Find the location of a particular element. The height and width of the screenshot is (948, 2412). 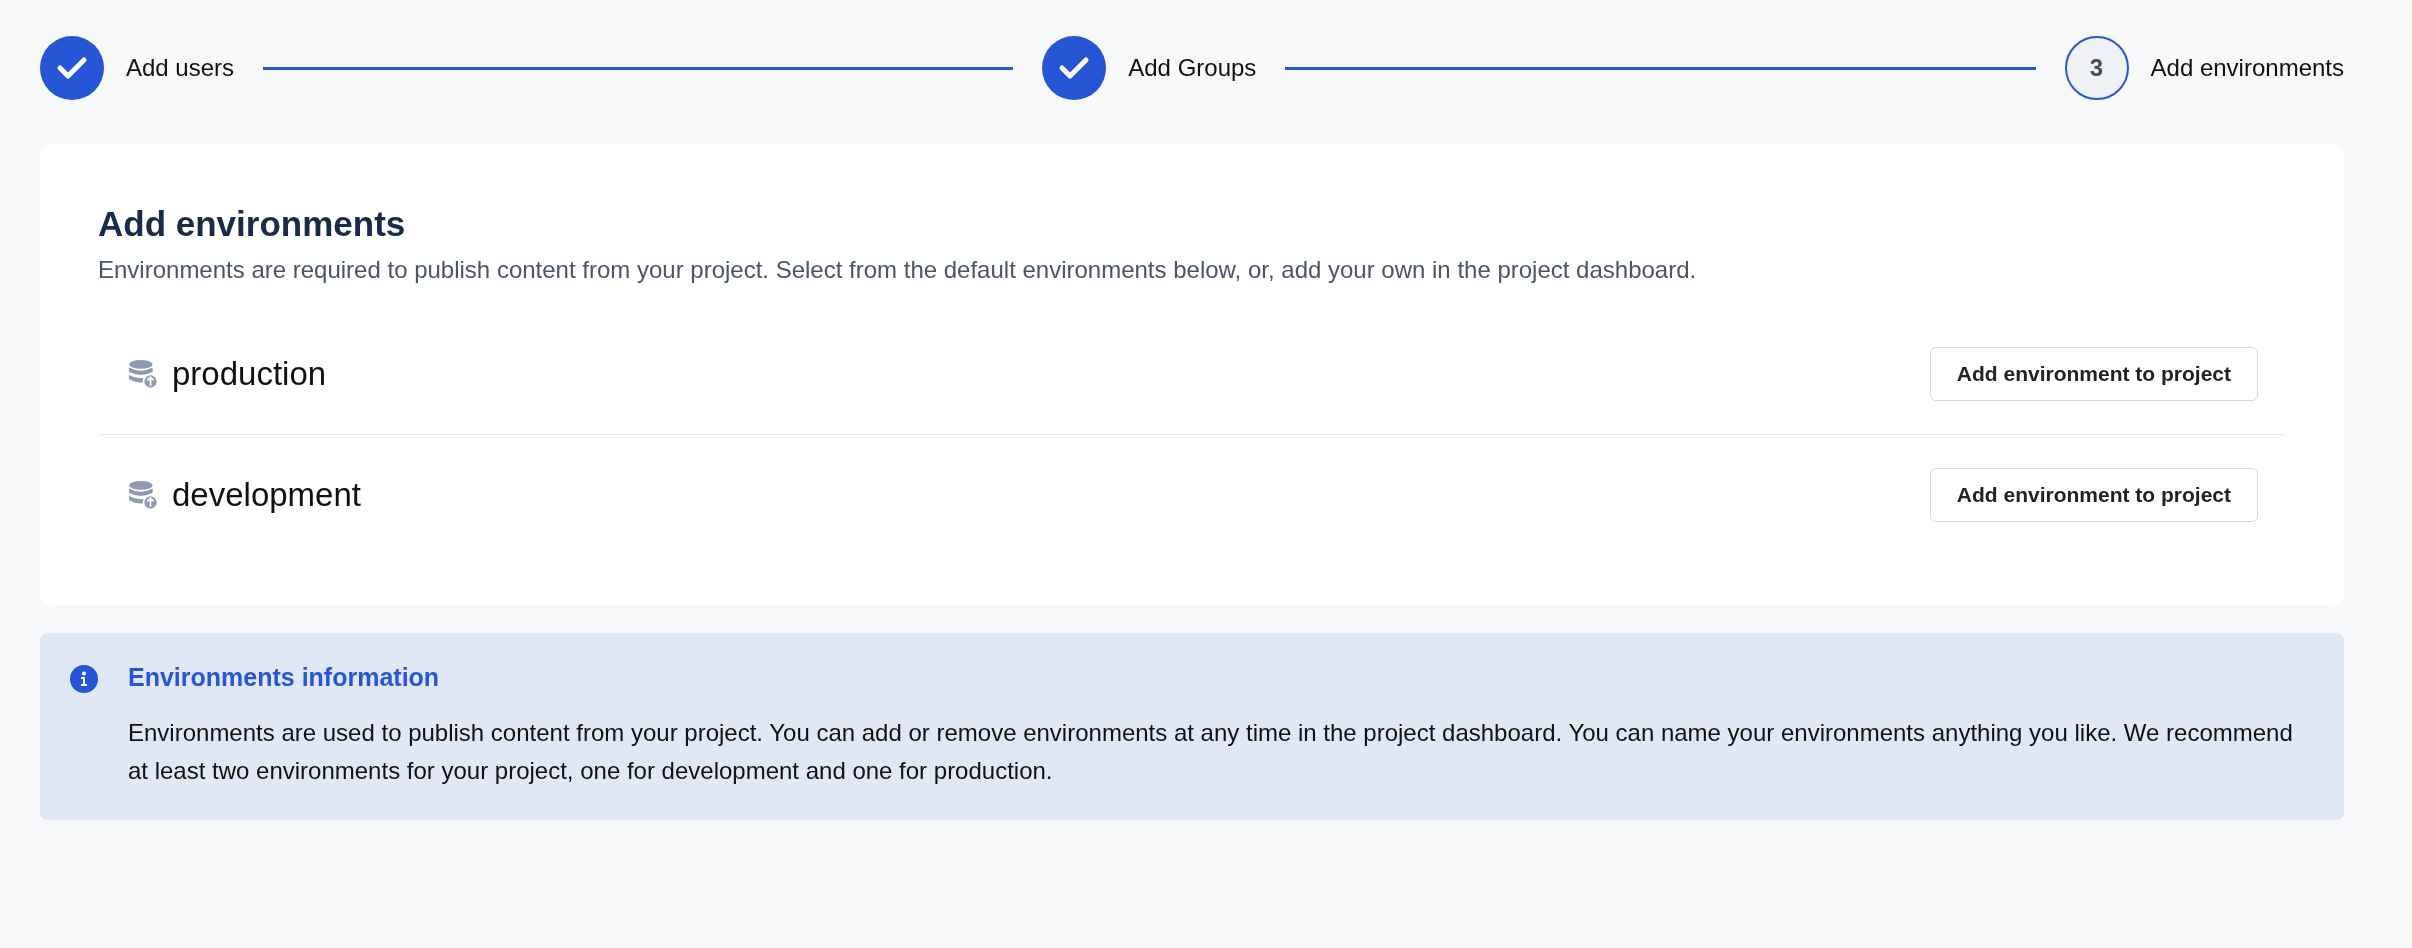

step-label: Add environments is located at coordinates (2247, 68).